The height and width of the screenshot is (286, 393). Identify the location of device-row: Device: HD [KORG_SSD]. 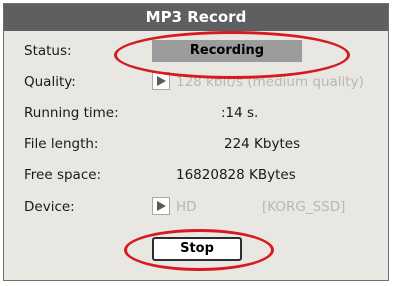
(196, 207).